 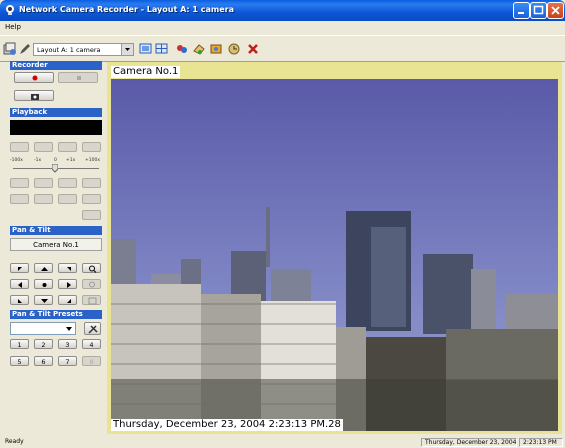 I want to click on menu-help: Help, so click(x=13, y=27).